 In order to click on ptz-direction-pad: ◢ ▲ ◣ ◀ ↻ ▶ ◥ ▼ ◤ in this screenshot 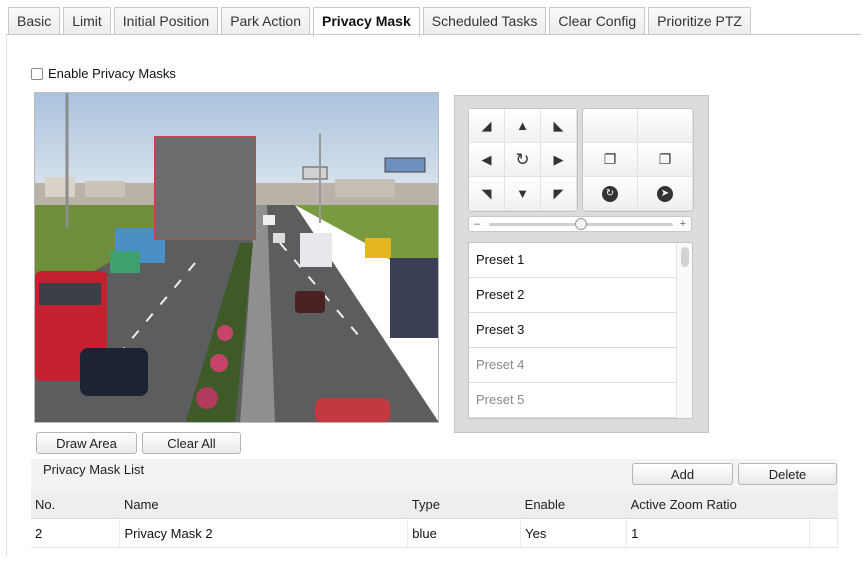, I will do `click(523, 160)`.